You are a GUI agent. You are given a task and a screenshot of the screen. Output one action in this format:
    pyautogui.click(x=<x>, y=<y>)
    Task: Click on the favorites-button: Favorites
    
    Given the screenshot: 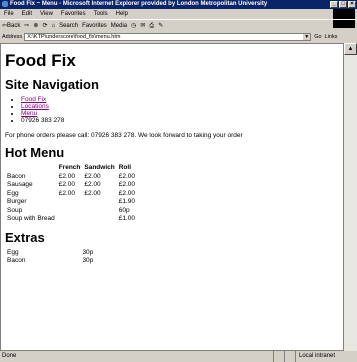 What is the action you would take?
    pyautogui.click(x=94, y=25)
    